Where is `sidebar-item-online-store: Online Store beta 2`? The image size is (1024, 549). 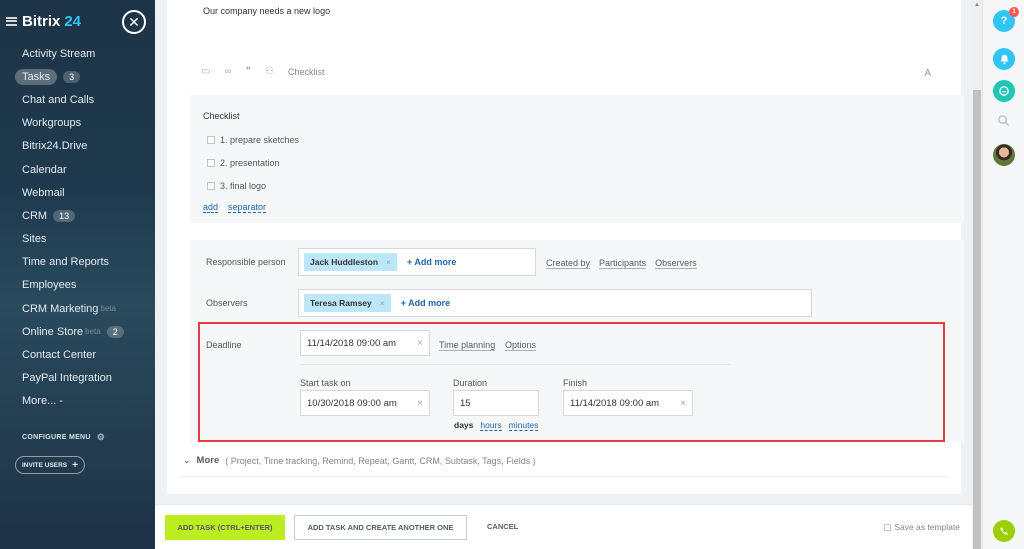 sidebar-item-online-store: Online Store beta 2 is located at coordinates (77, 331).